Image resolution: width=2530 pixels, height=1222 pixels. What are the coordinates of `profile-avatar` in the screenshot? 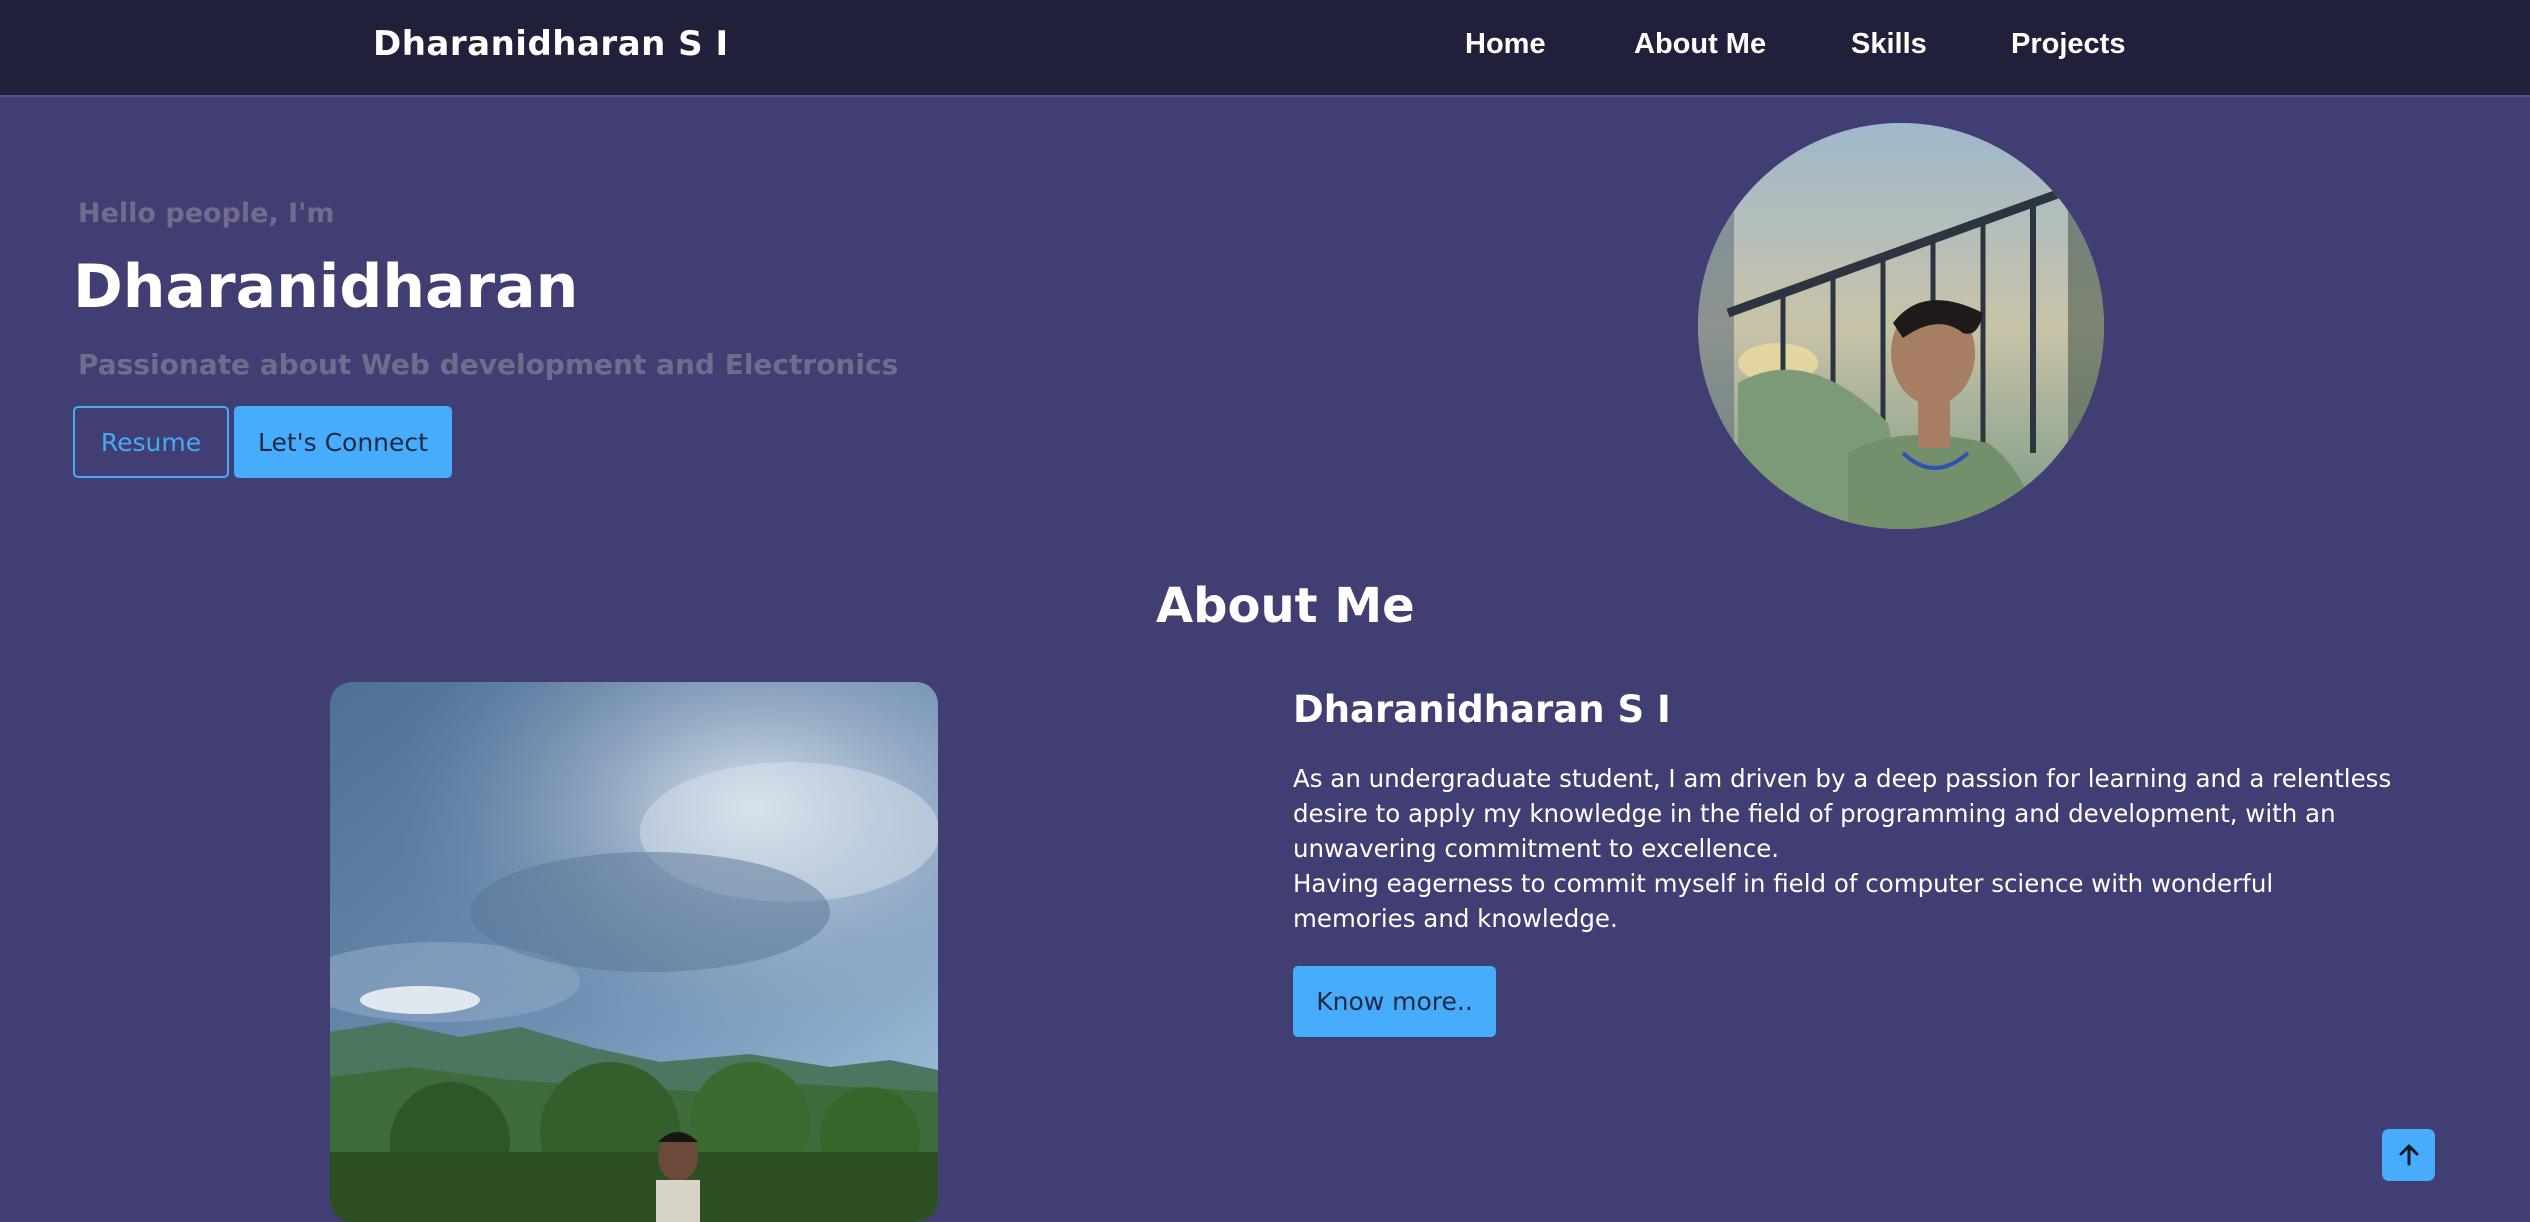 It's located at (1901, 326).